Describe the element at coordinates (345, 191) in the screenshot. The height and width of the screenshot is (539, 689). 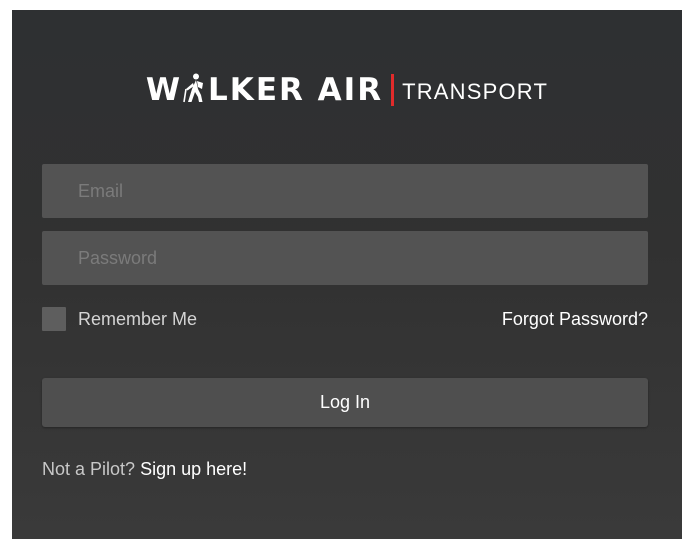
I see `email-field` at that location.